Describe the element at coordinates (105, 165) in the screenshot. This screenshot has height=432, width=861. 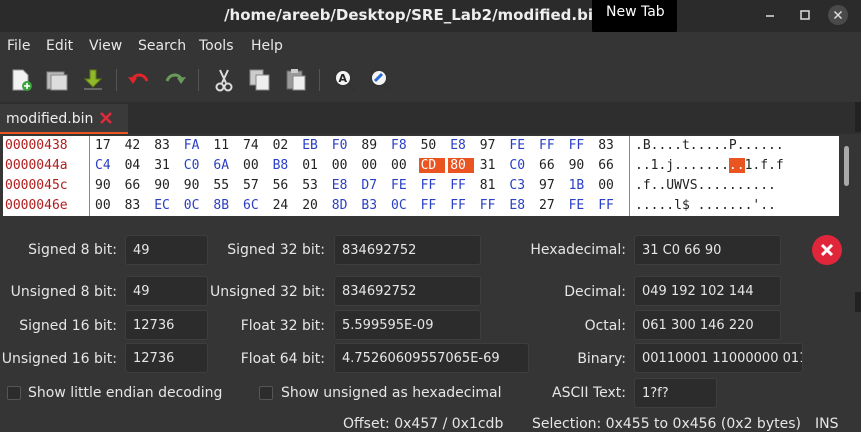
I see `hex-byte: C4` at that location.